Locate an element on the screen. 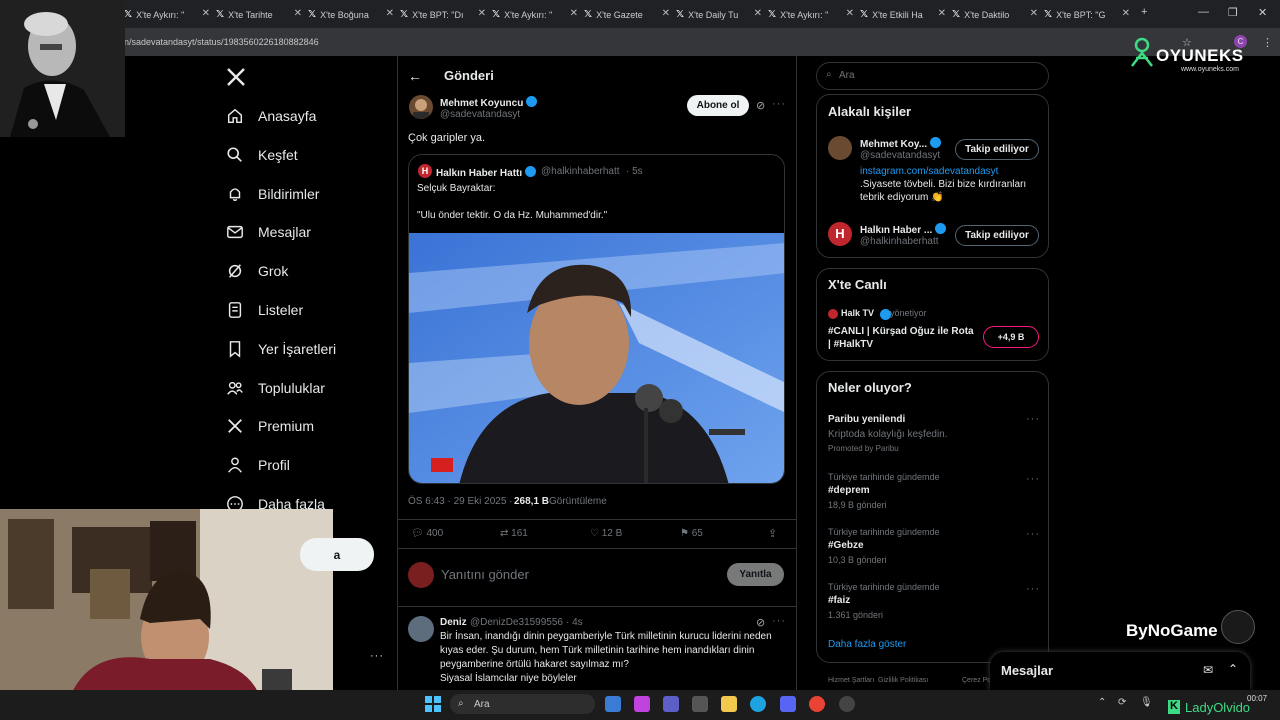 Image resolution: width=1280 pixels, height=720 pixels. reply-stat: 💬︎ 400 is located at coordinates (427, 533).